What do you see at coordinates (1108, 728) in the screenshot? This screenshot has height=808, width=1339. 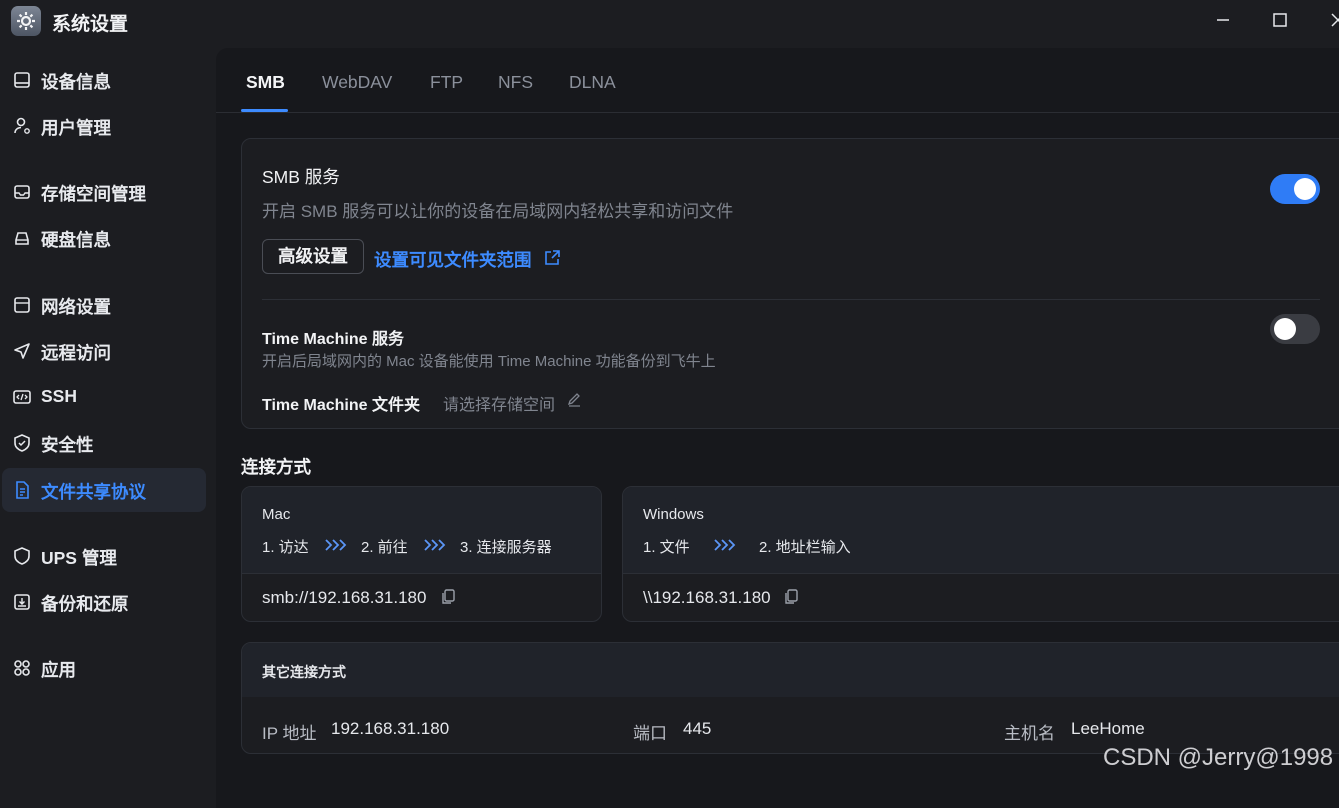 I see `hostname-value: LeeHome` at bounding box center [1108, 728].